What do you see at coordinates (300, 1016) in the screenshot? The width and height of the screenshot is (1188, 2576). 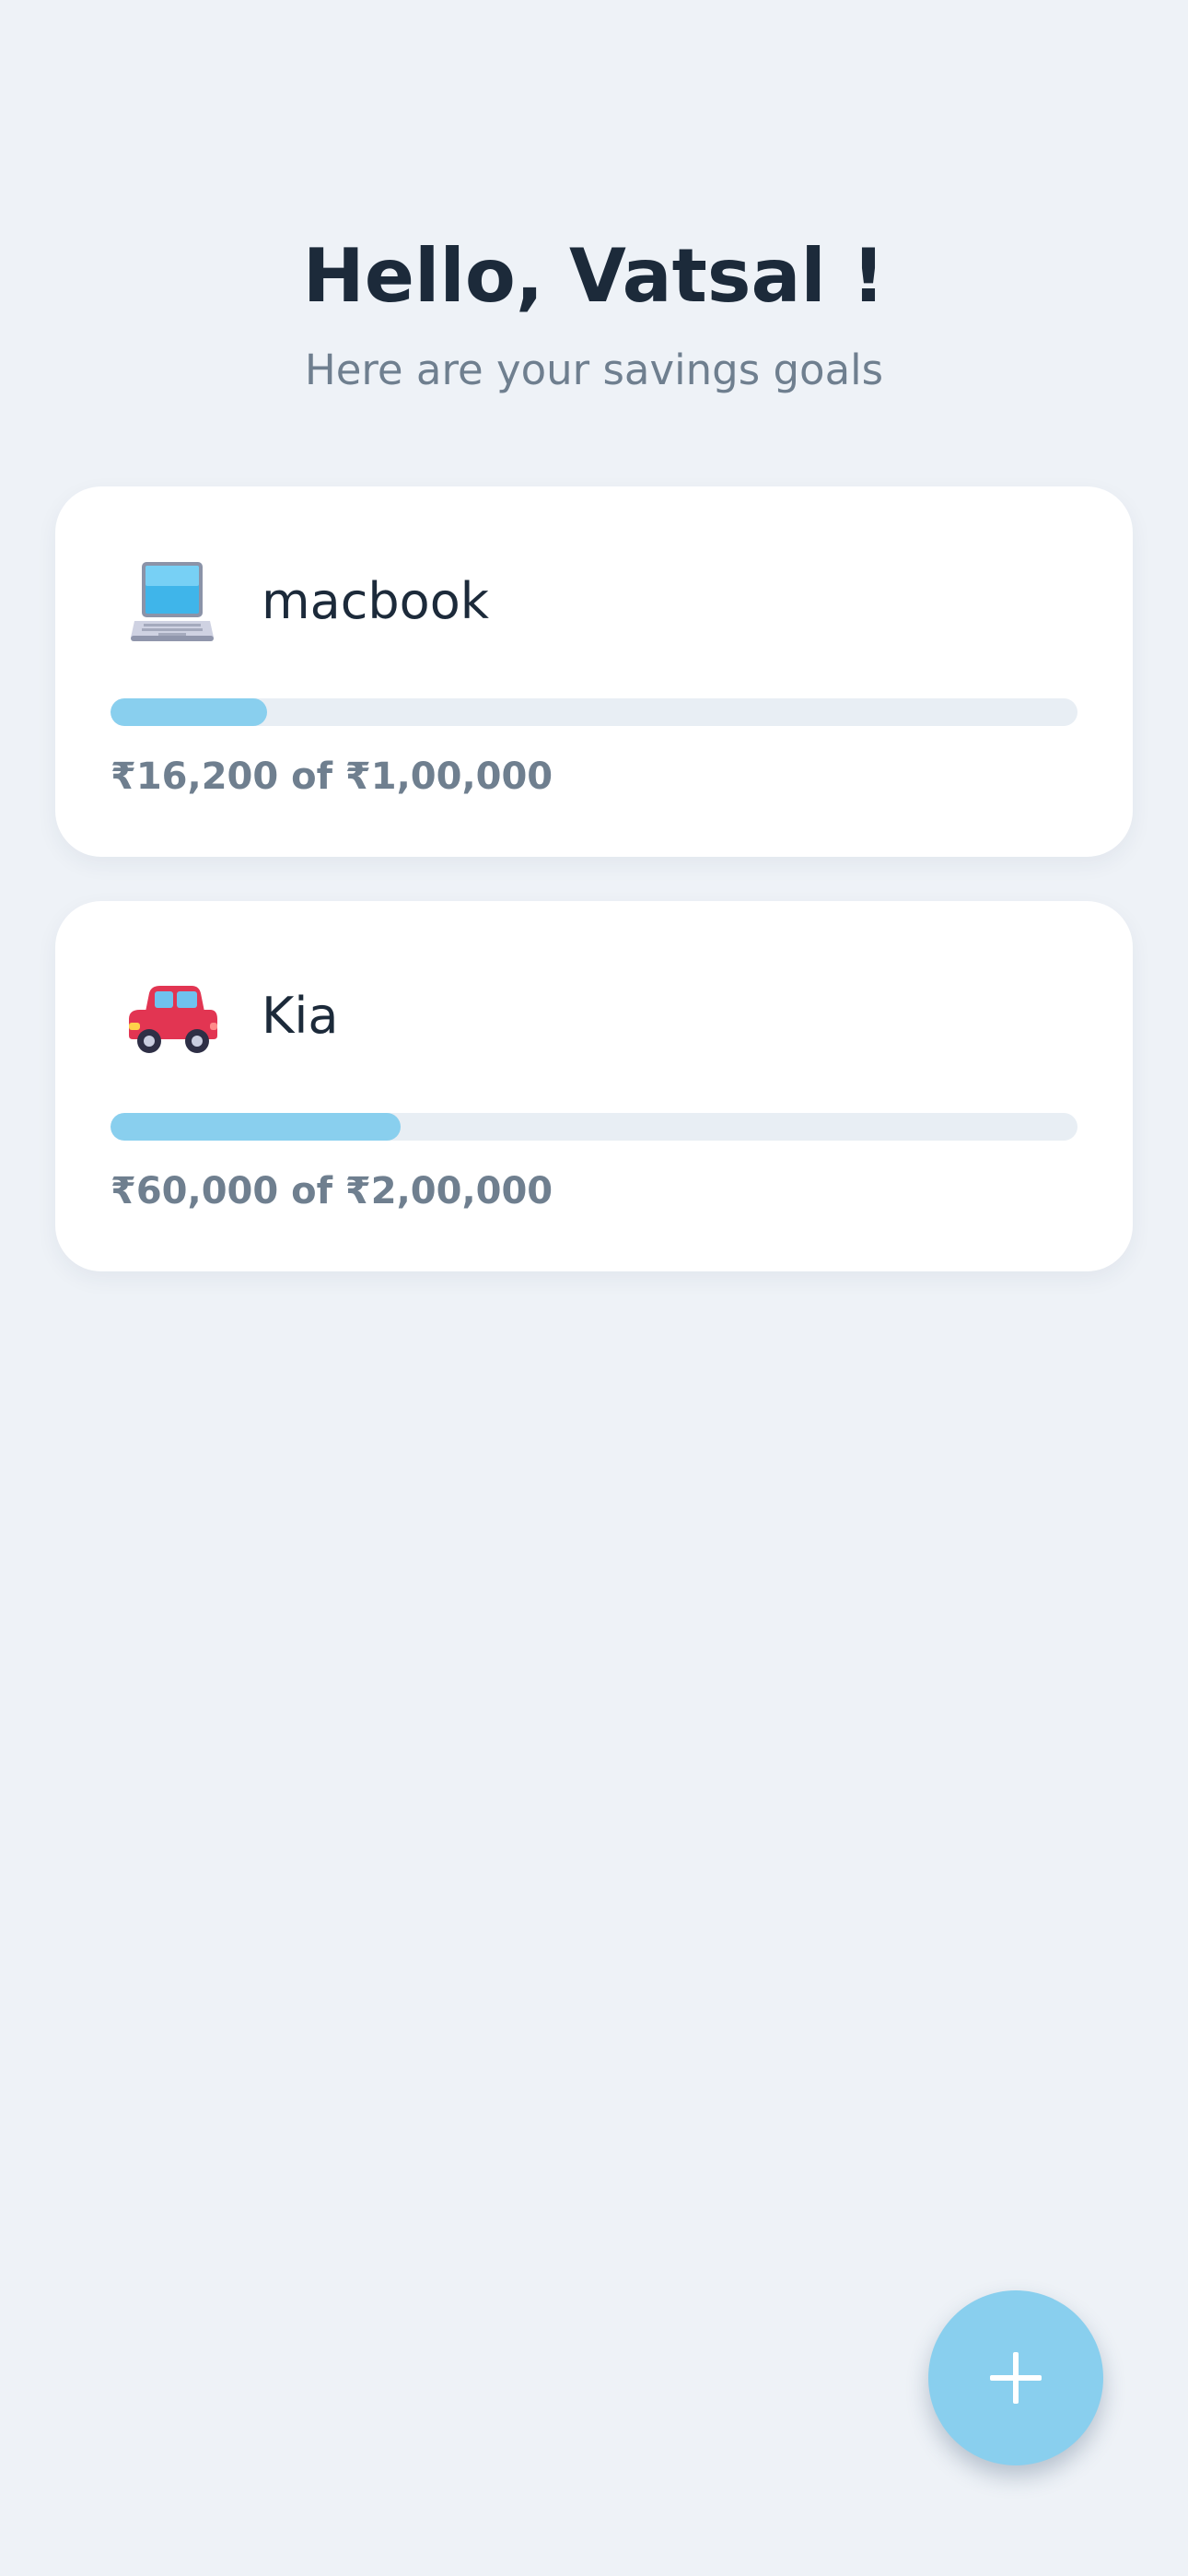 I see `goal-name: Kia` at bounding box center [300, 1016].